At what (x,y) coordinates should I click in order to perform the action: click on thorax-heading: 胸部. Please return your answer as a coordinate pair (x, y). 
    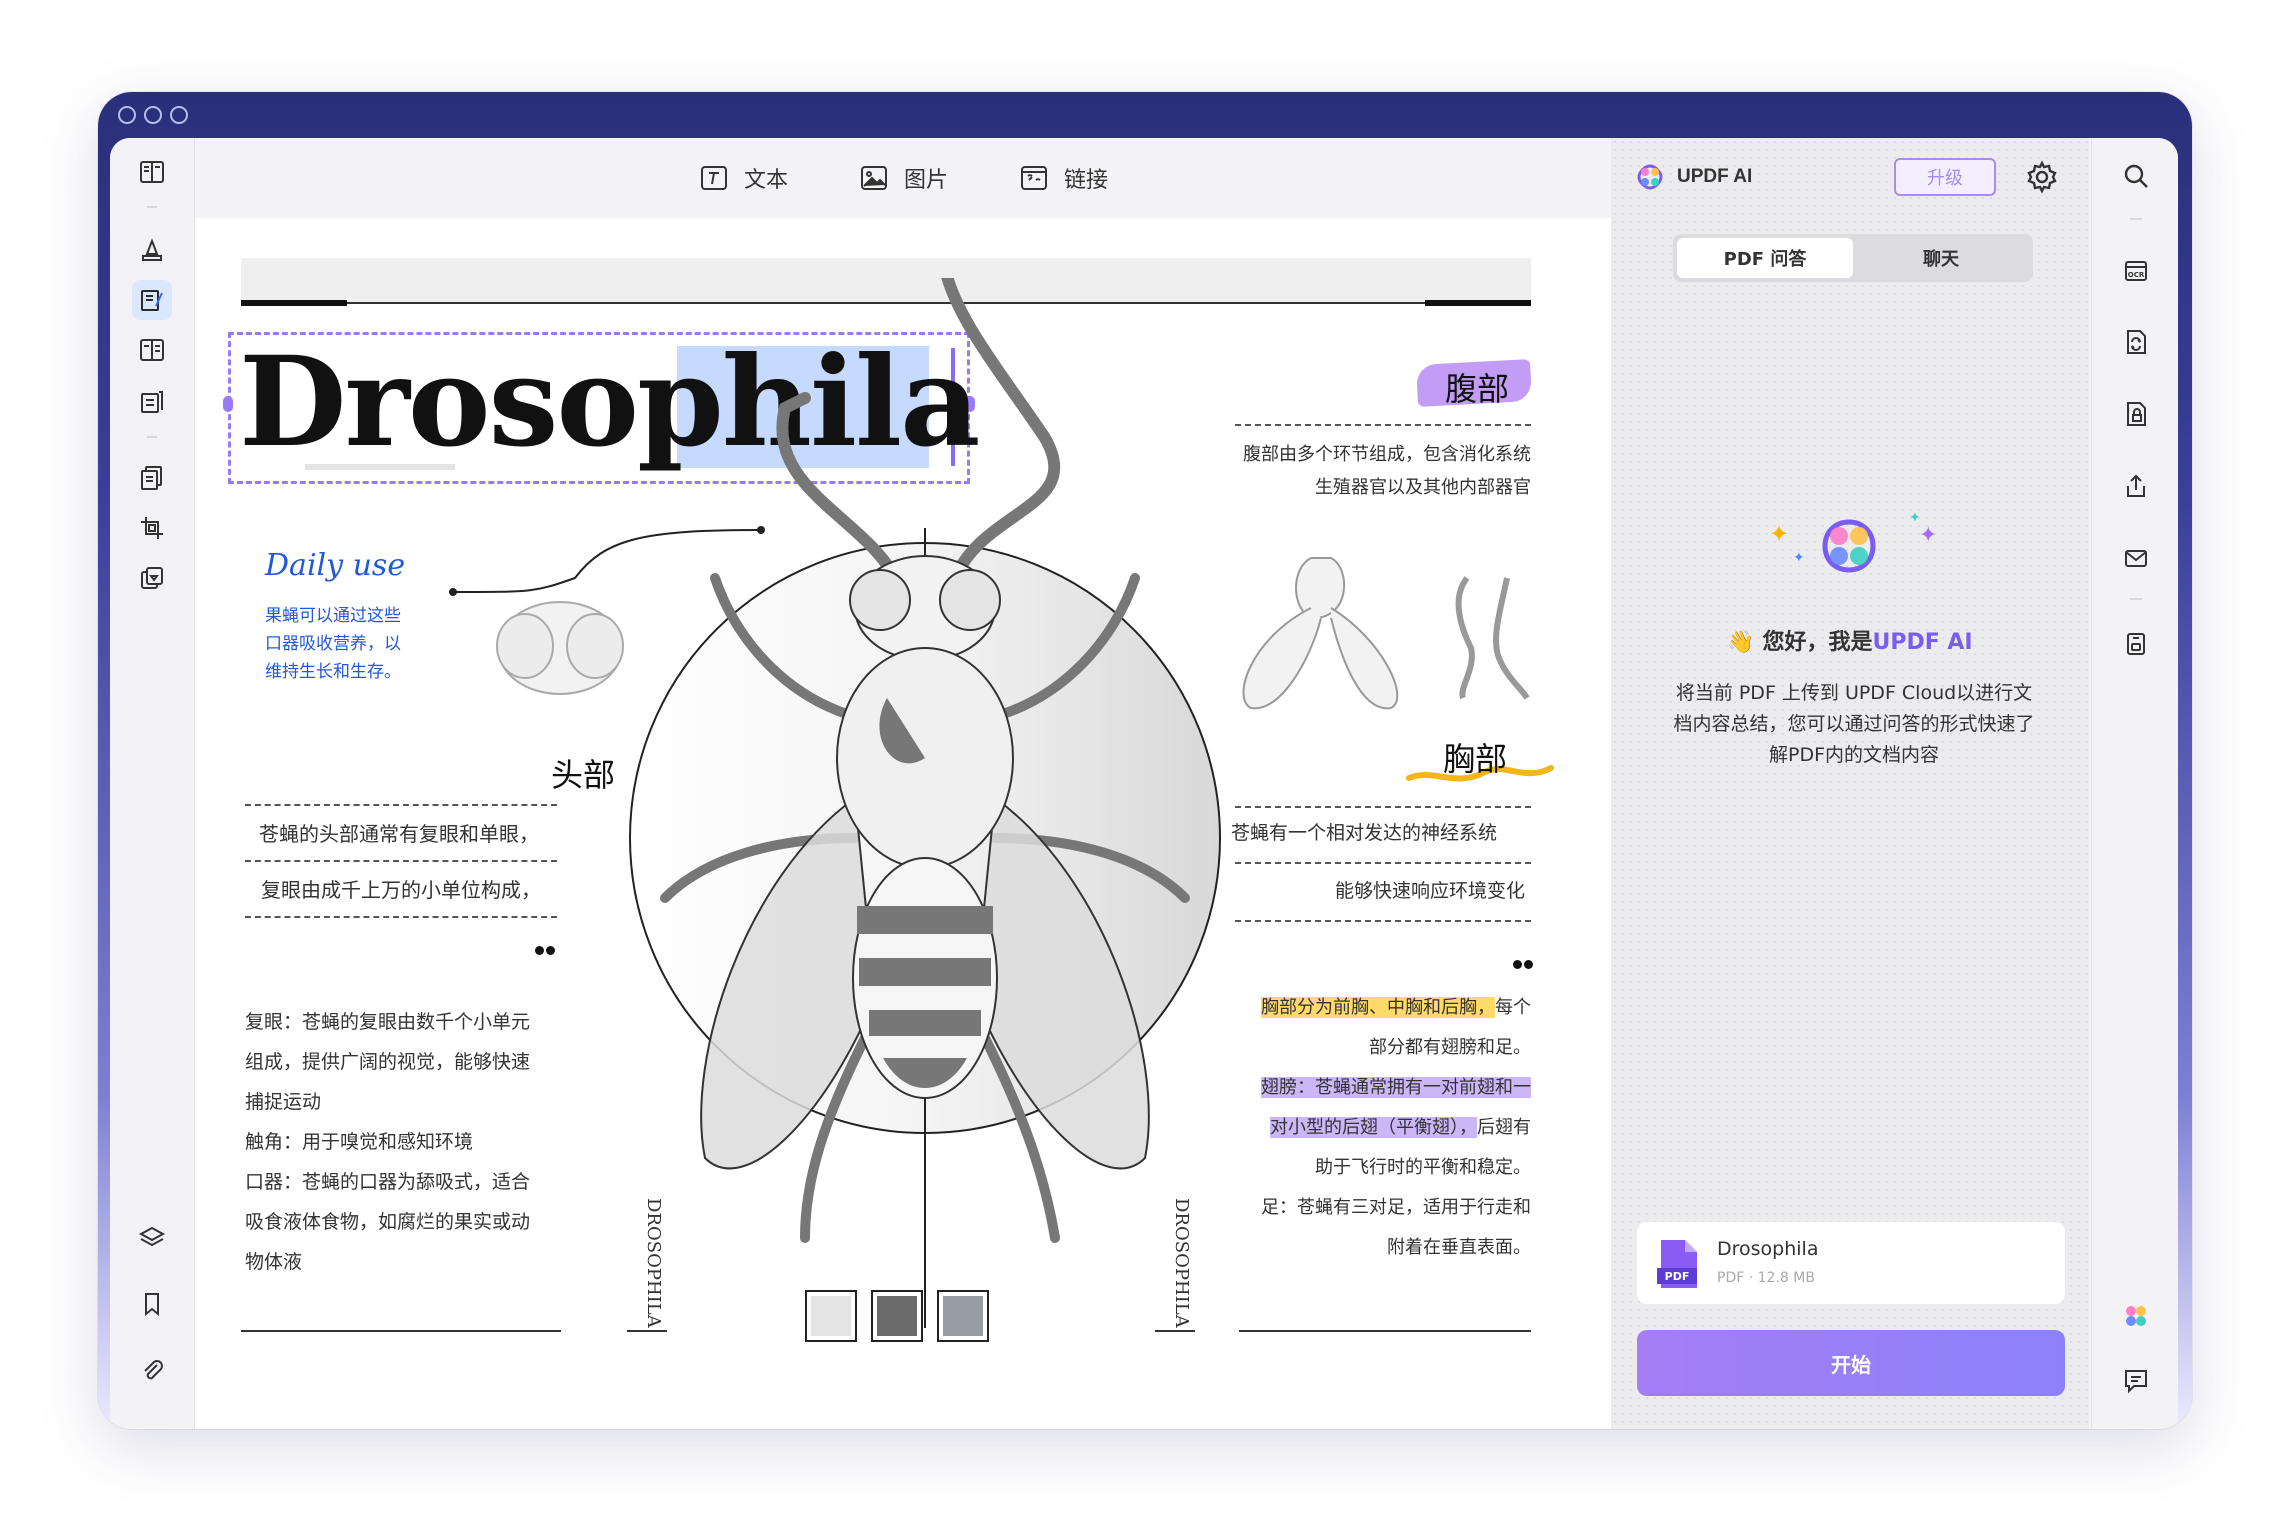
    Looking at the image, I should click on (1475, 759).